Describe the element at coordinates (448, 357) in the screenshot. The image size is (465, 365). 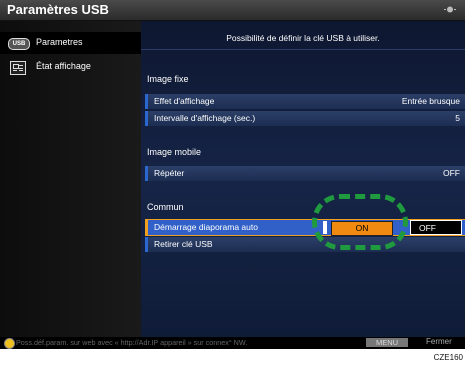
I see `figure-code: CZE160` at that location.